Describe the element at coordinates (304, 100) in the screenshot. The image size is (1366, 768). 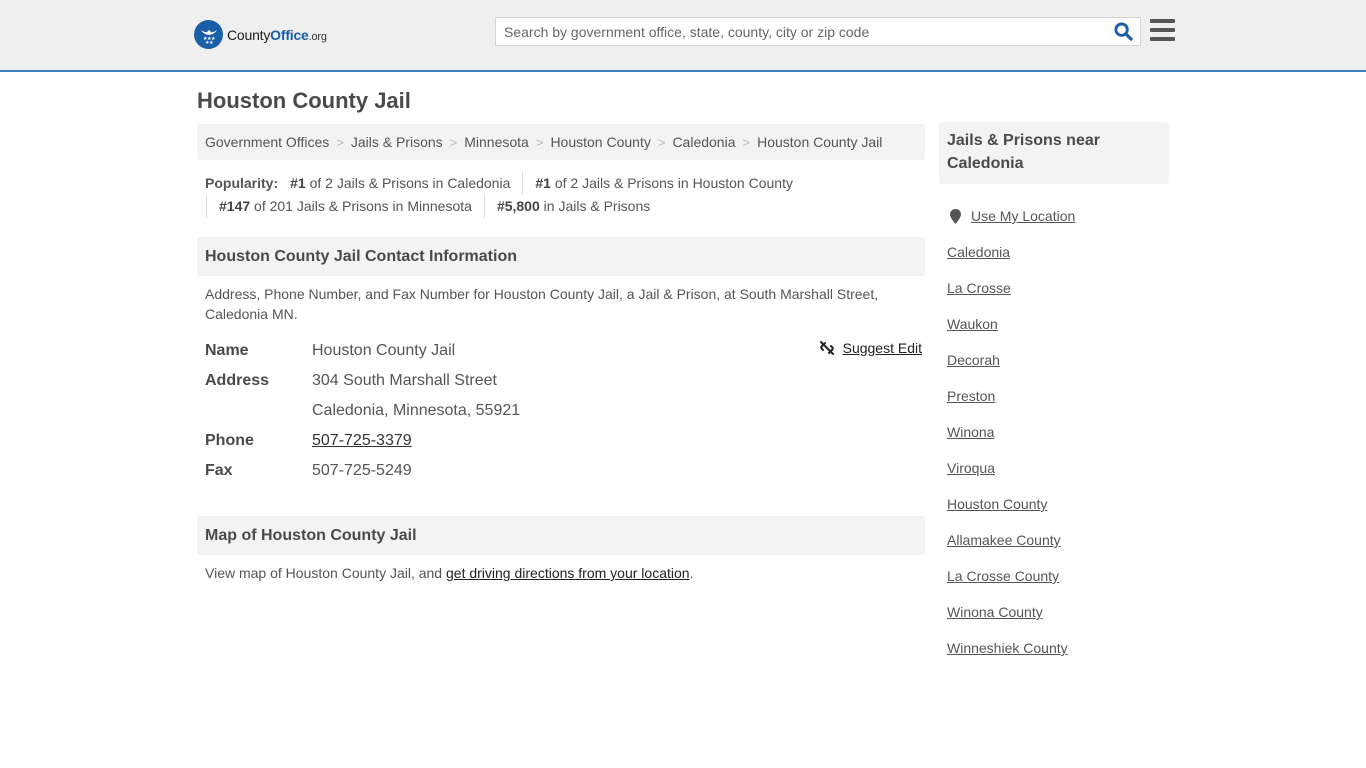
I see `page-title: Houston County Jail` at that location.